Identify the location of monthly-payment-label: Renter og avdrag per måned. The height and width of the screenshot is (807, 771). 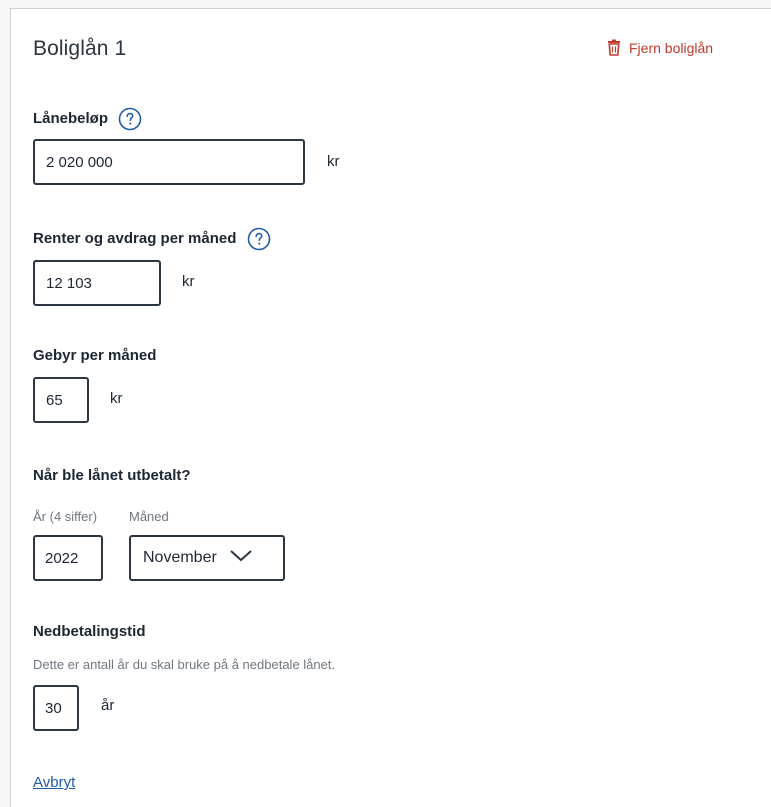
(152, 239).